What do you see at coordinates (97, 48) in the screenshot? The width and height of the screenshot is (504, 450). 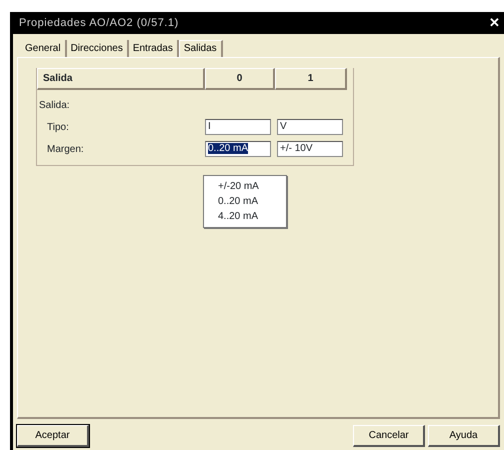 I see `tab: Direcciones` at bounding box center [97, 48].